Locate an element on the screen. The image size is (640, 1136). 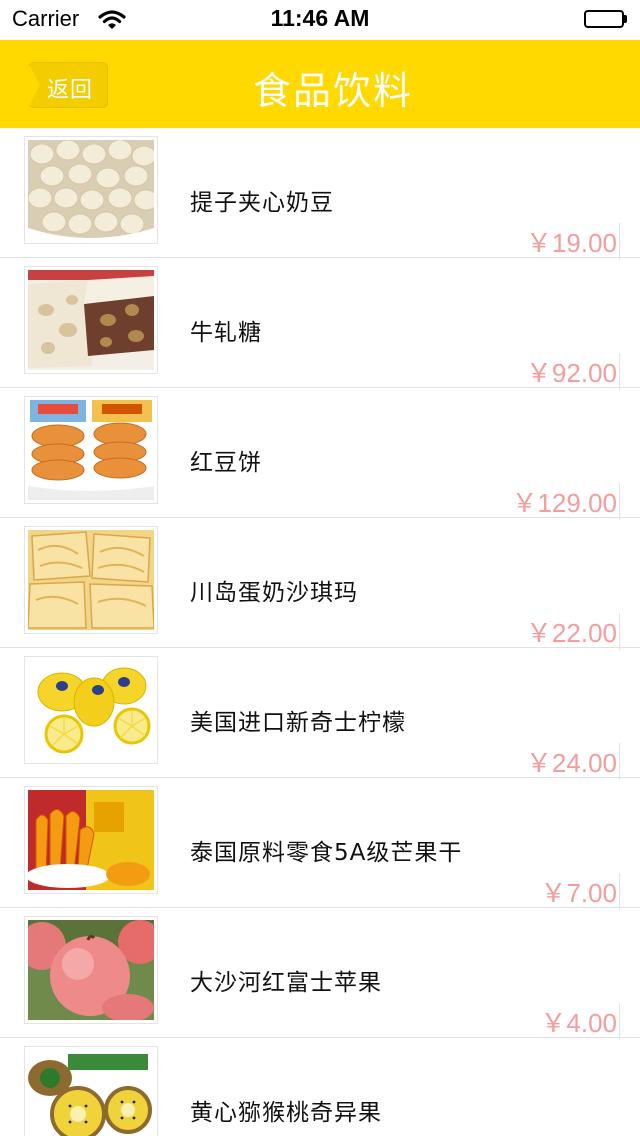
product-row: 提子夹心奶豆 ￥19.00 is located at coordinates (320, 194).